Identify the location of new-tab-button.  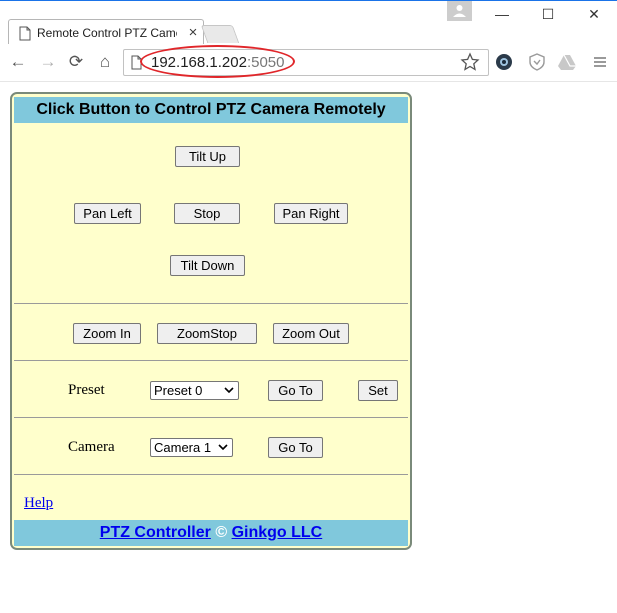
(220, 34).